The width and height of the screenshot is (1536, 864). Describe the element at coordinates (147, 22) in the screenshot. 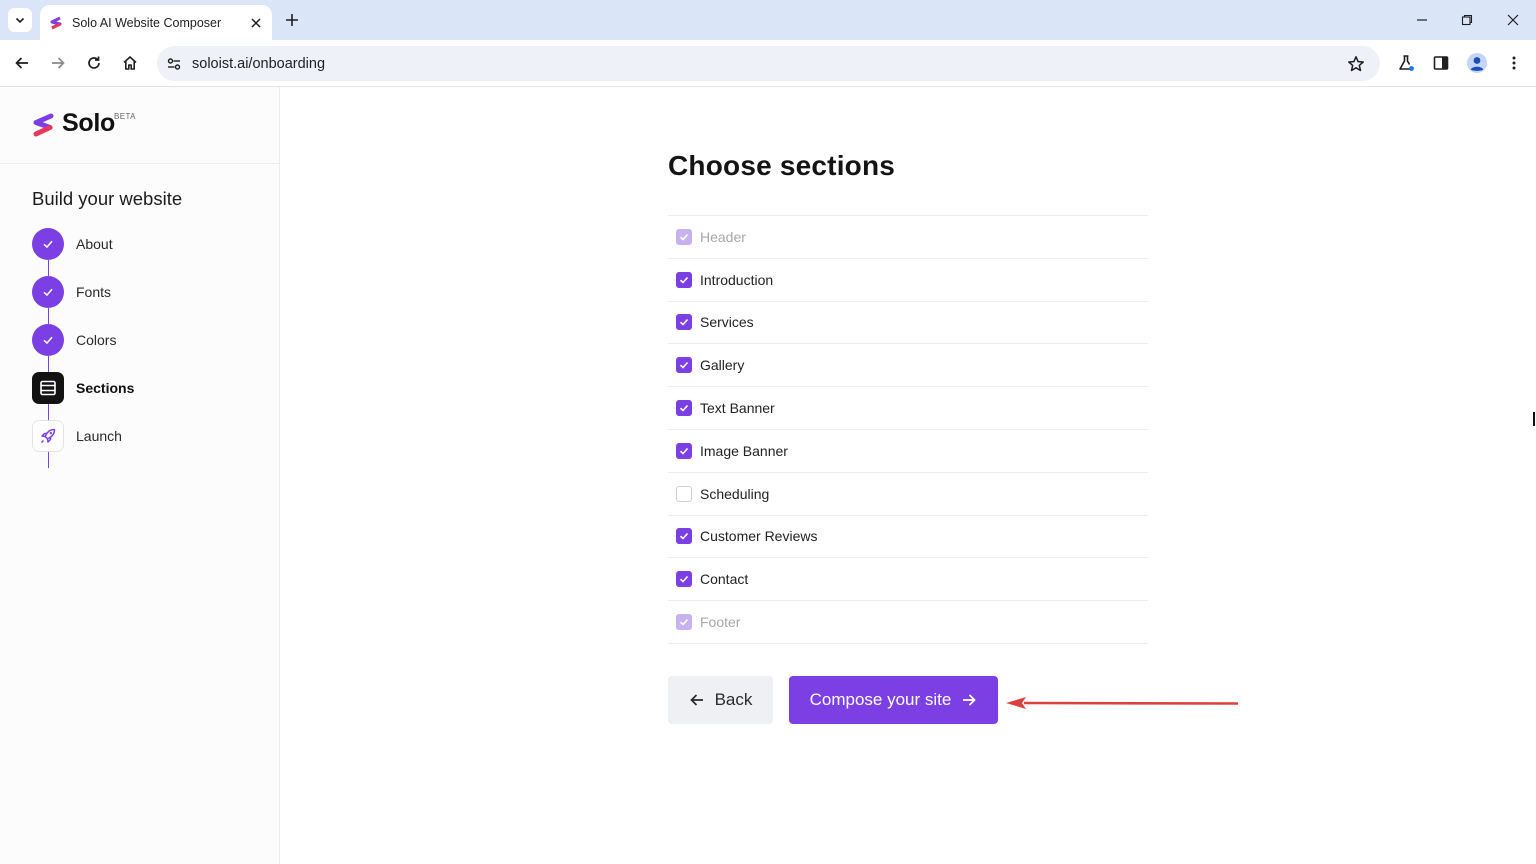

I see `tab-title: Solo AI Website Composer` at that location.